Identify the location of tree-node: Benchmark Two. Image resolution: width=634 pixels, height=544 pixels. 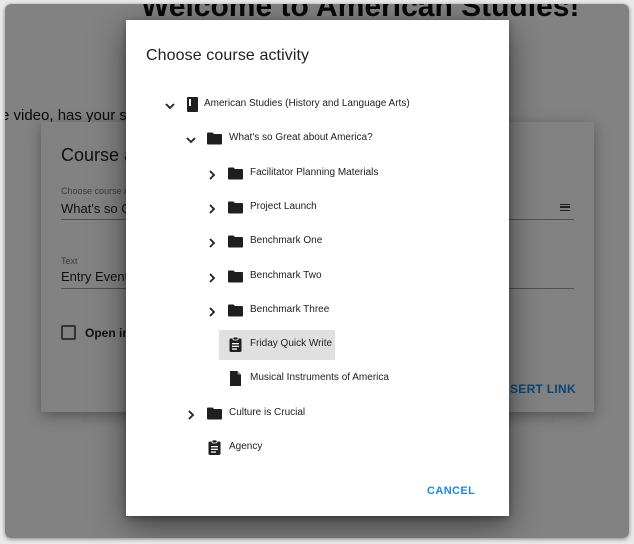
(349, 277).